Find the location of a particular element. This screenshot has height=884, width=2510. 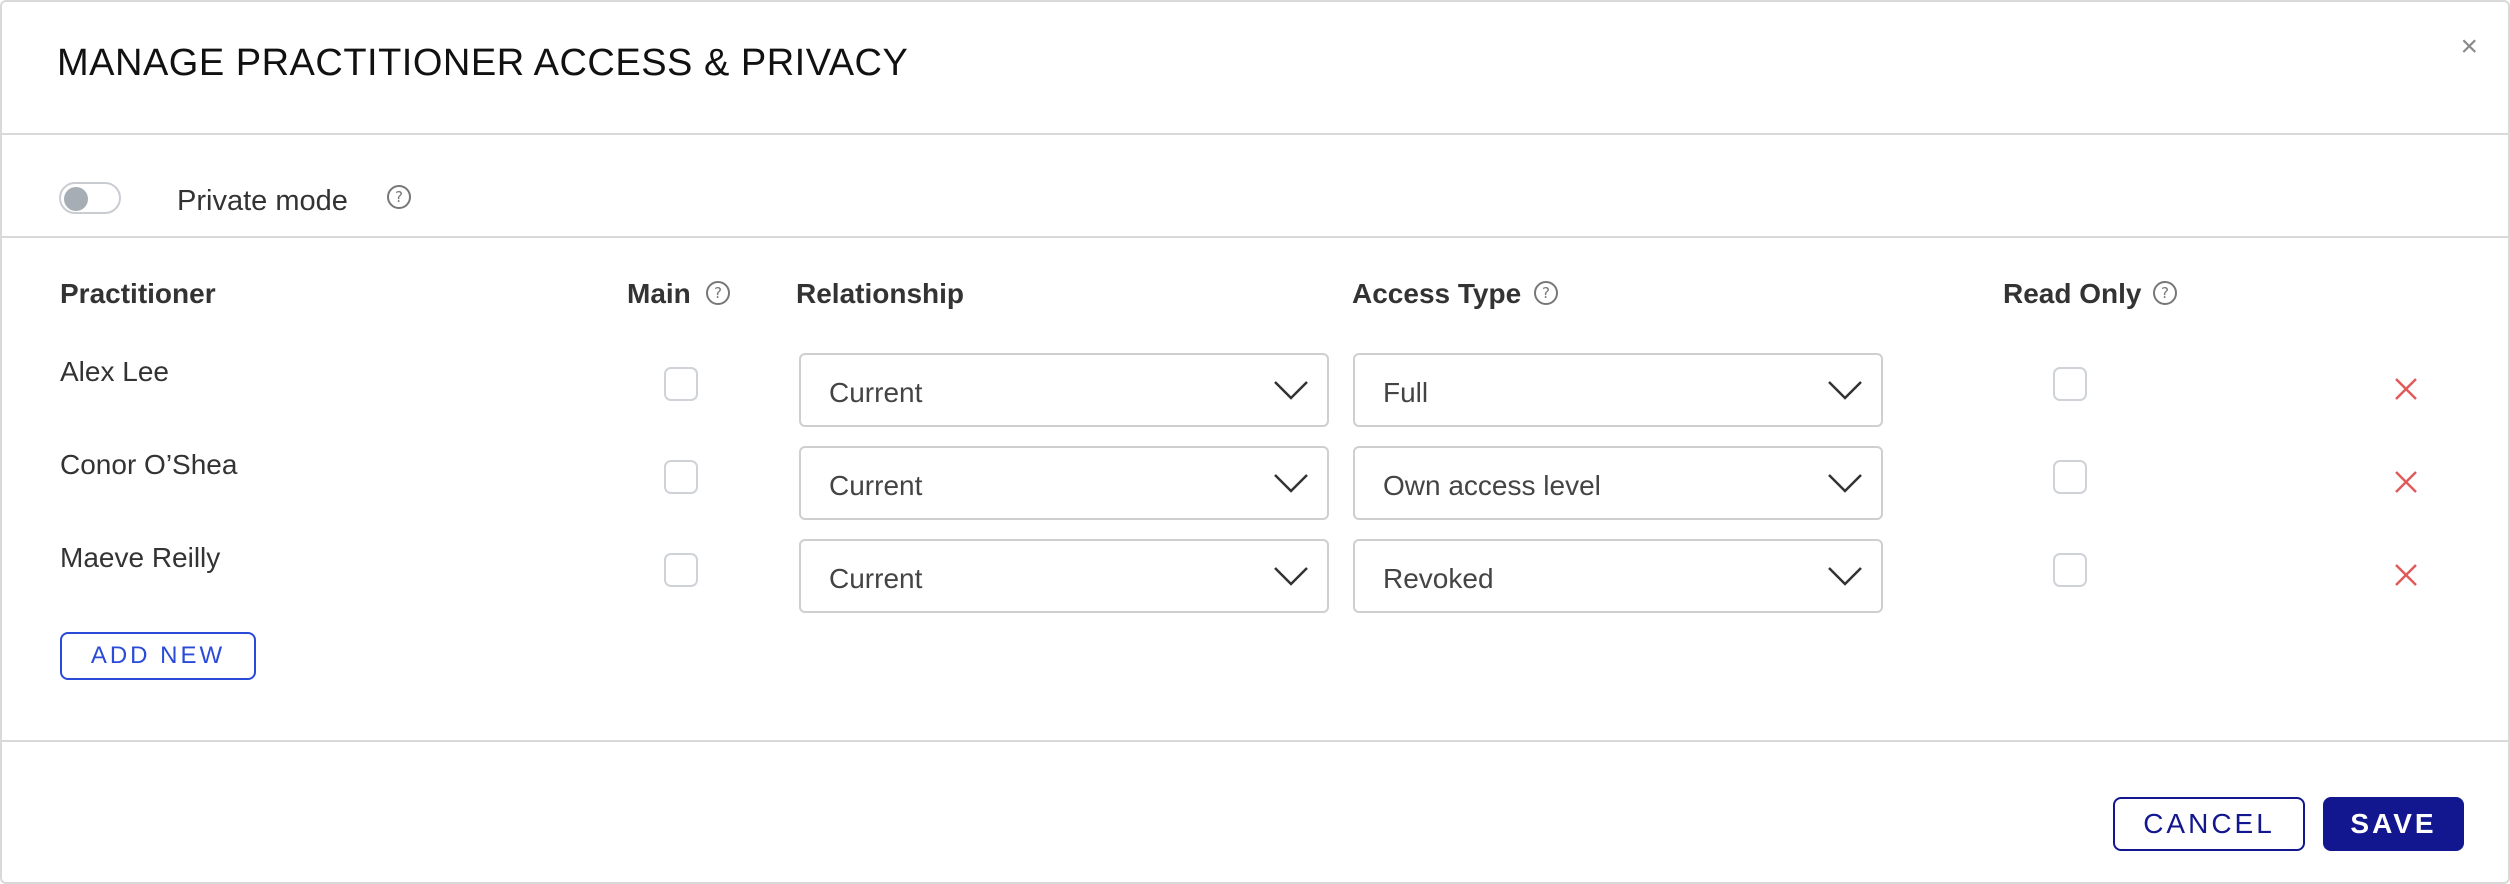

dialog-title: MANAGE PRACTITIONER ACCESS & PRIVACY is located at coordinates (483, 63).